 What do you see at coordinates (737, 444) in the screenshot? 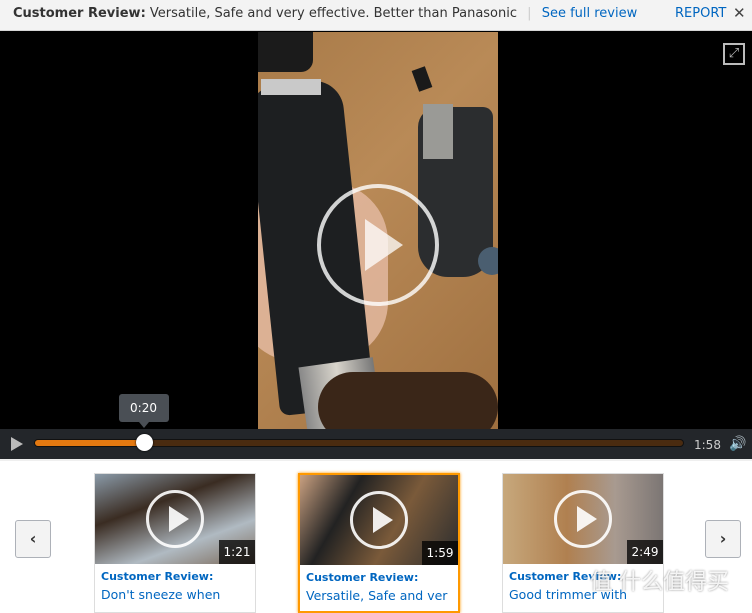
I see `volume-icon: 🔊` at bounding box center [737, 444].